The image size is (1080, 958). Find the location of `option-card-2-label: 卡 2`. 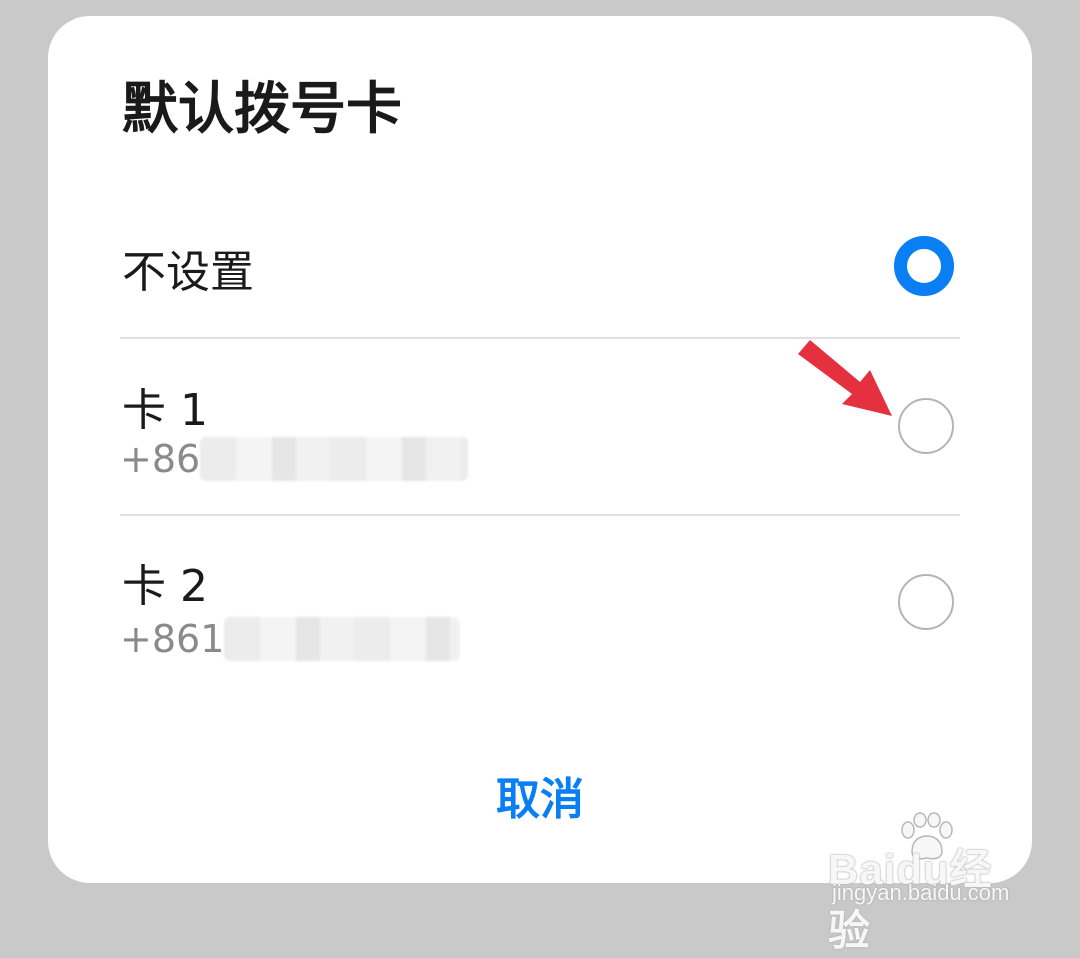

option-card-2-label: 卡 2 is located at coordinates (165, 586).